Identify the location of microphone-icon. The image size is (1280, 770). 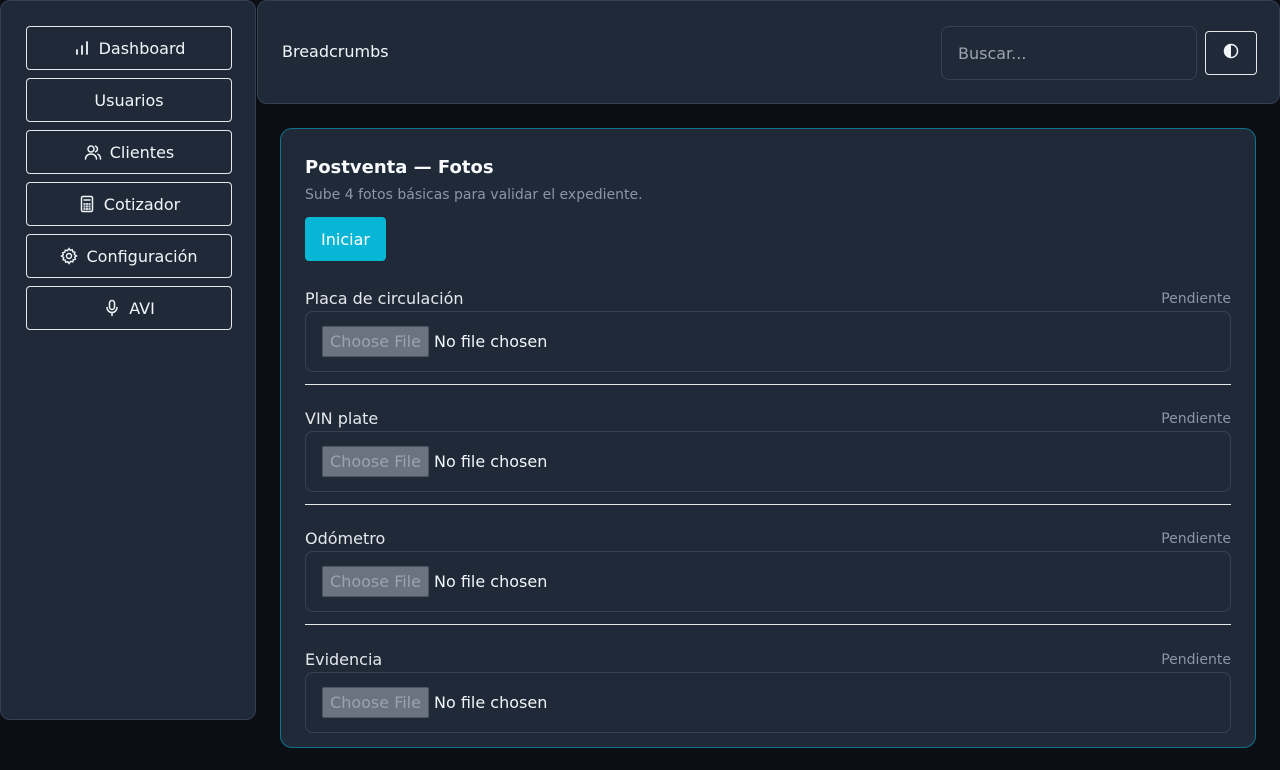
(112, 308).